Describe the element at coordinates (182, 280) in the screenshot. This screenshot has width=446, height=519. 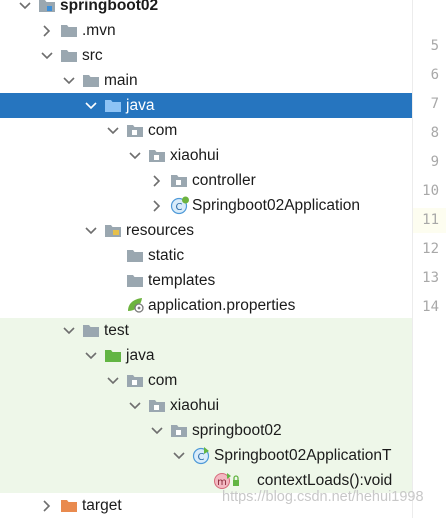
I see `tree-node-label: templates` at that location.